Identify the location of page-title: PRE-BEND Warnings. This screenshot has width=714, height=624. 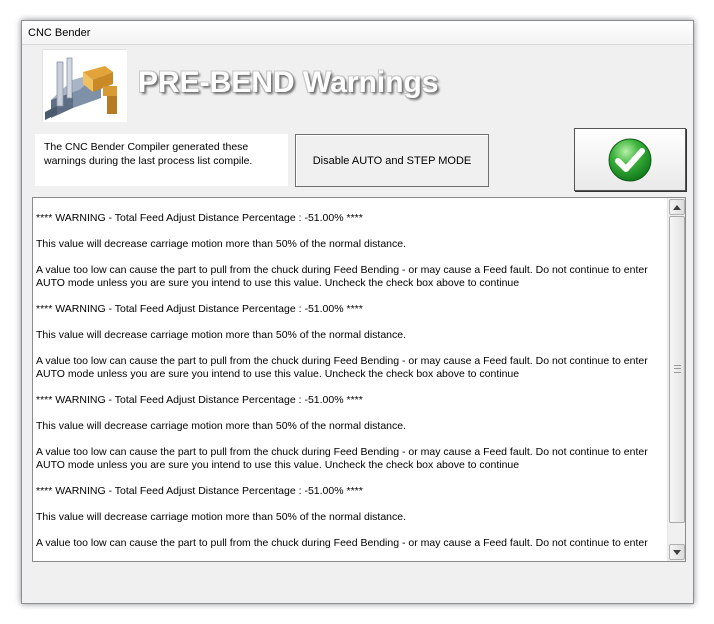
(288, 82).